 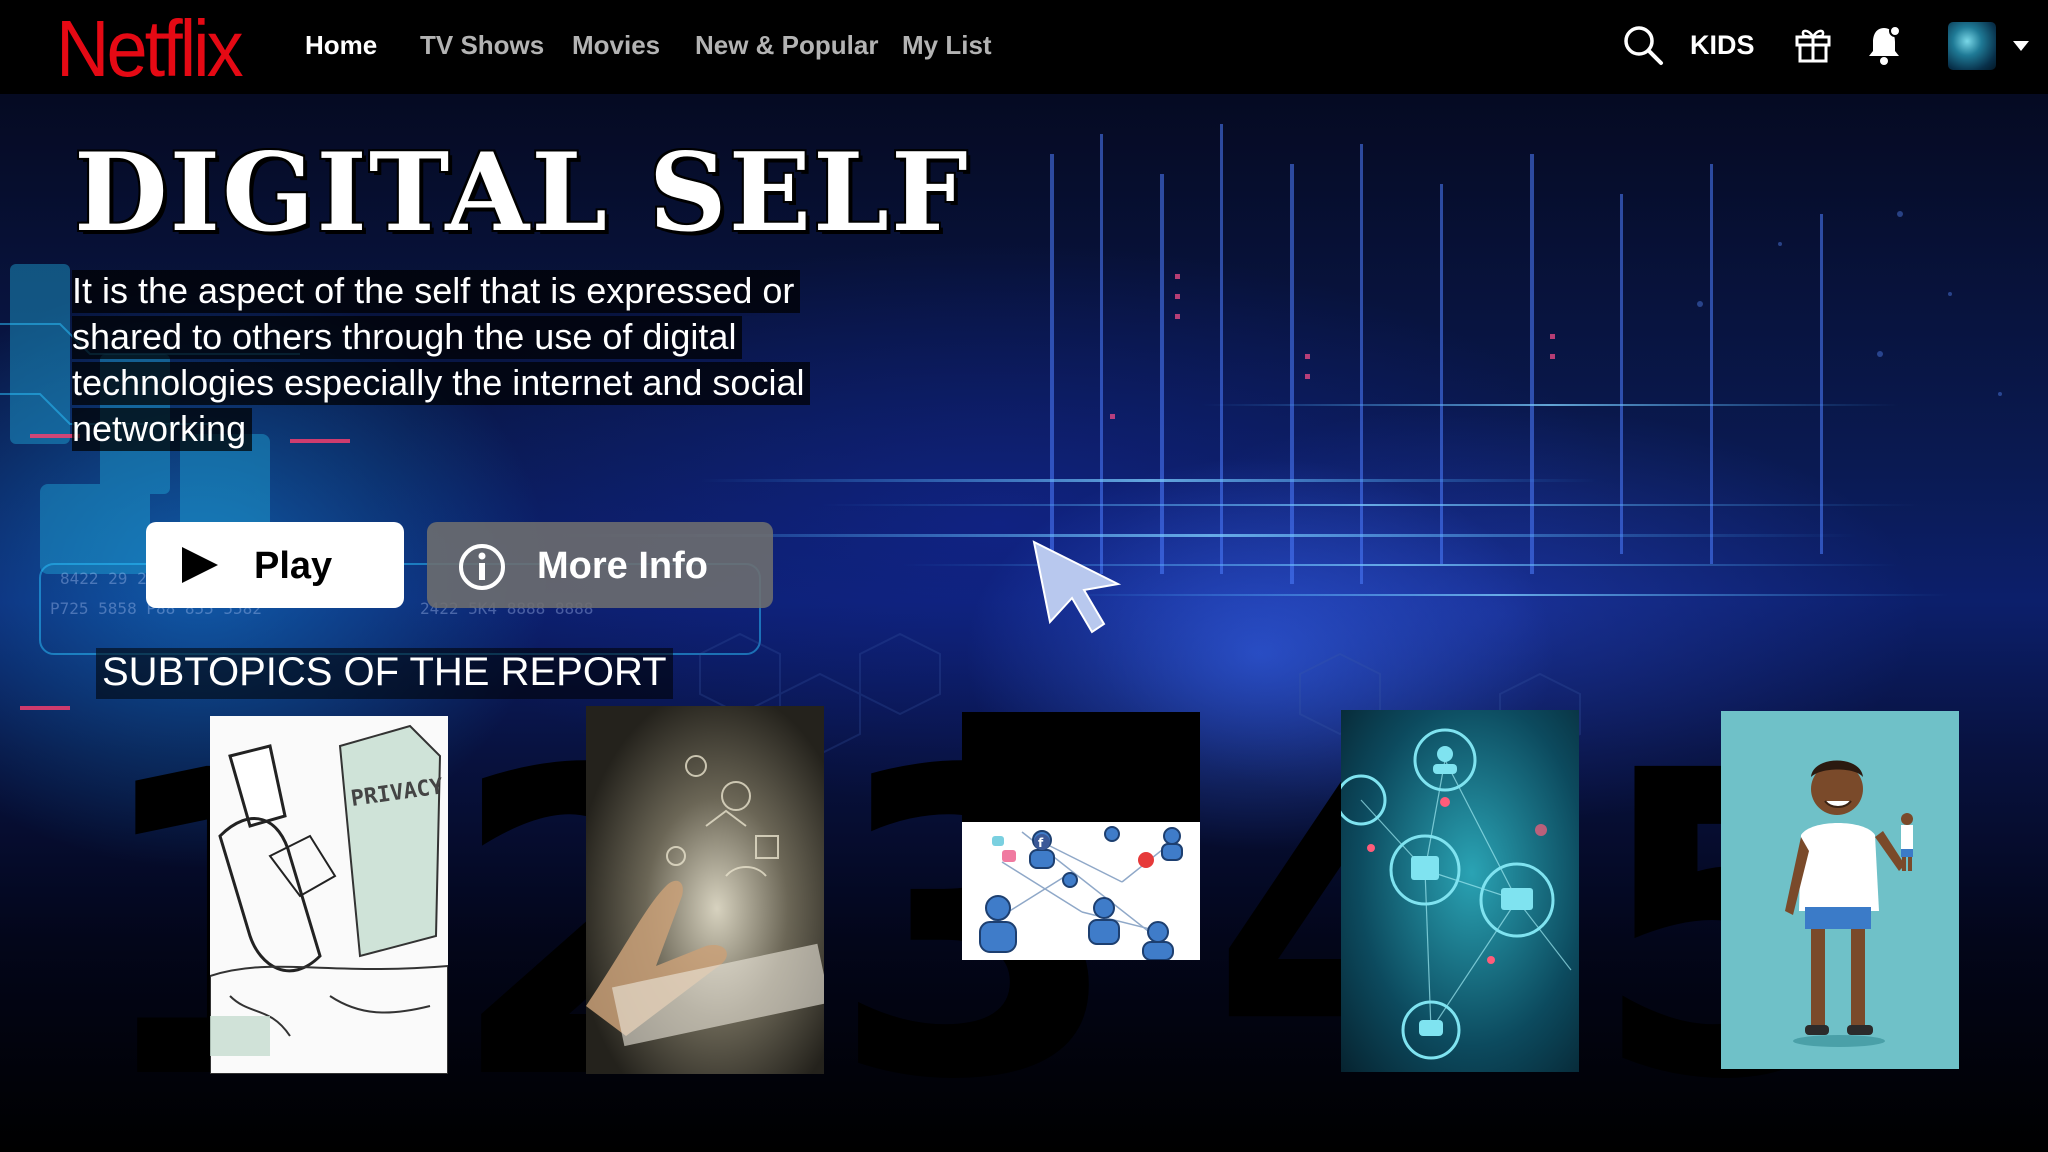 I want to click on hand-tablet-art, so click(x=705, y=890).